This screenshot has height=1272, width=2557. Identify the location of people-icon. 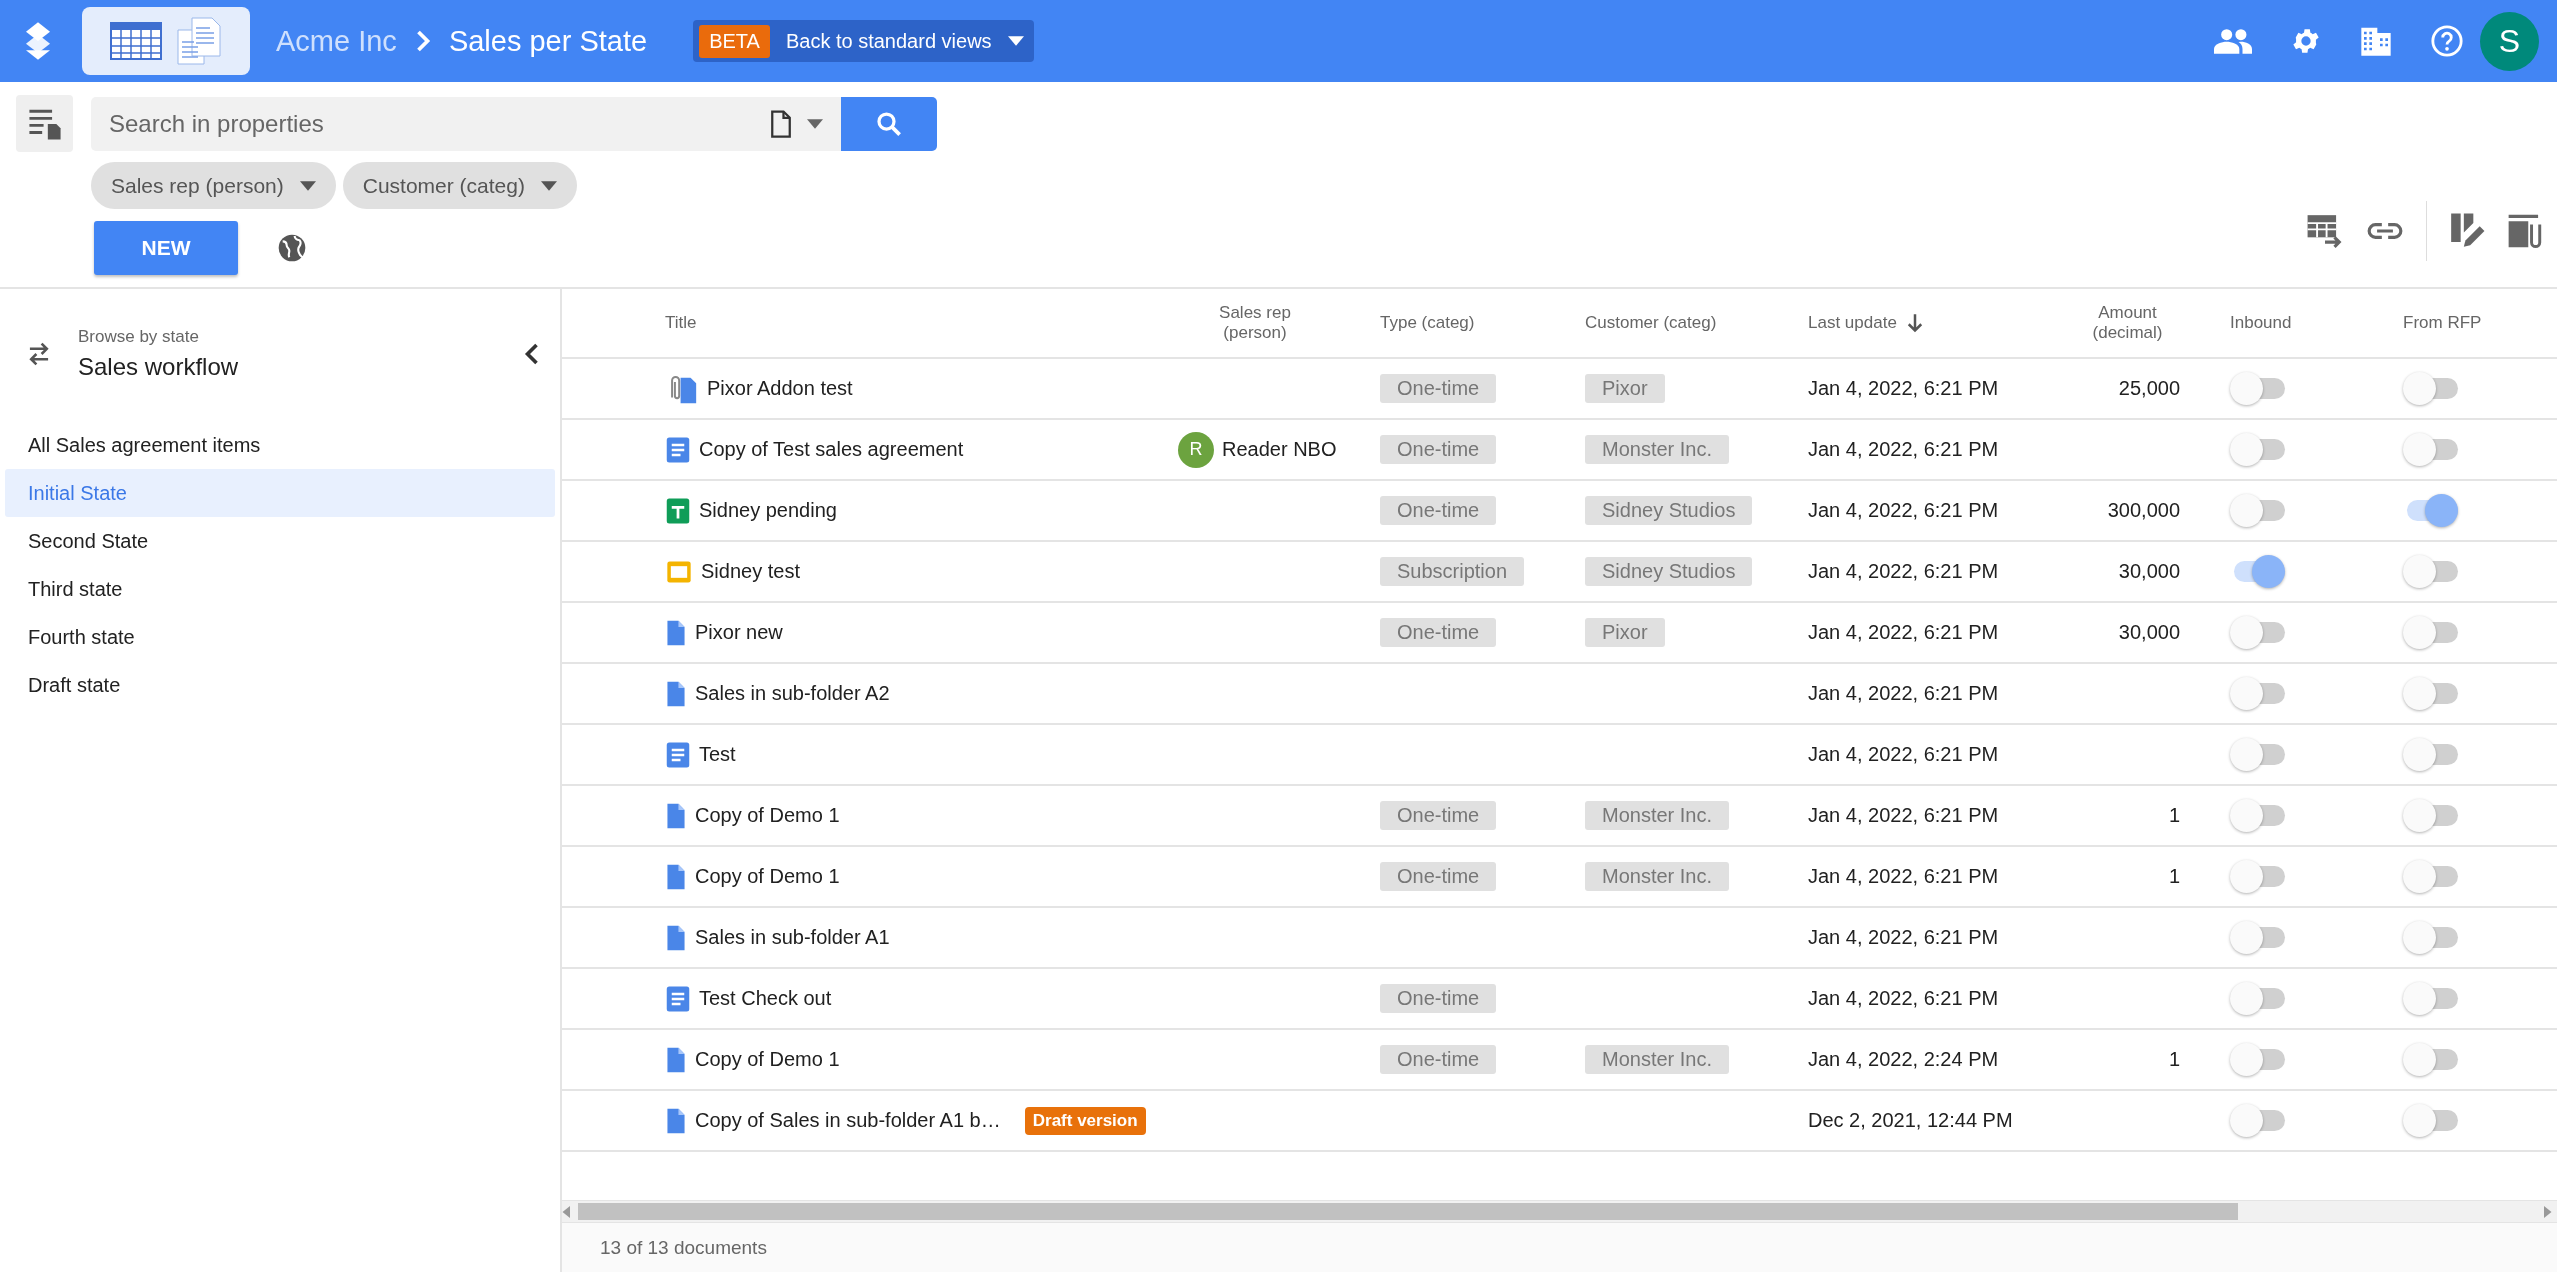
(2233, 41).